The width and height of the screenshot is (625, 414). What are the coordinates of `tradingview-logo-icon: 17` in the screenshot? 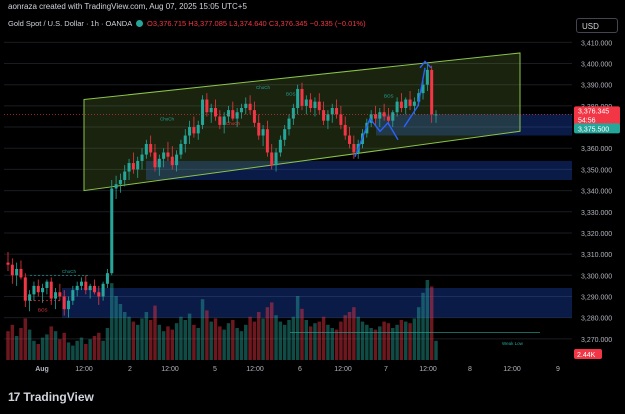 It's located at (14, 397).